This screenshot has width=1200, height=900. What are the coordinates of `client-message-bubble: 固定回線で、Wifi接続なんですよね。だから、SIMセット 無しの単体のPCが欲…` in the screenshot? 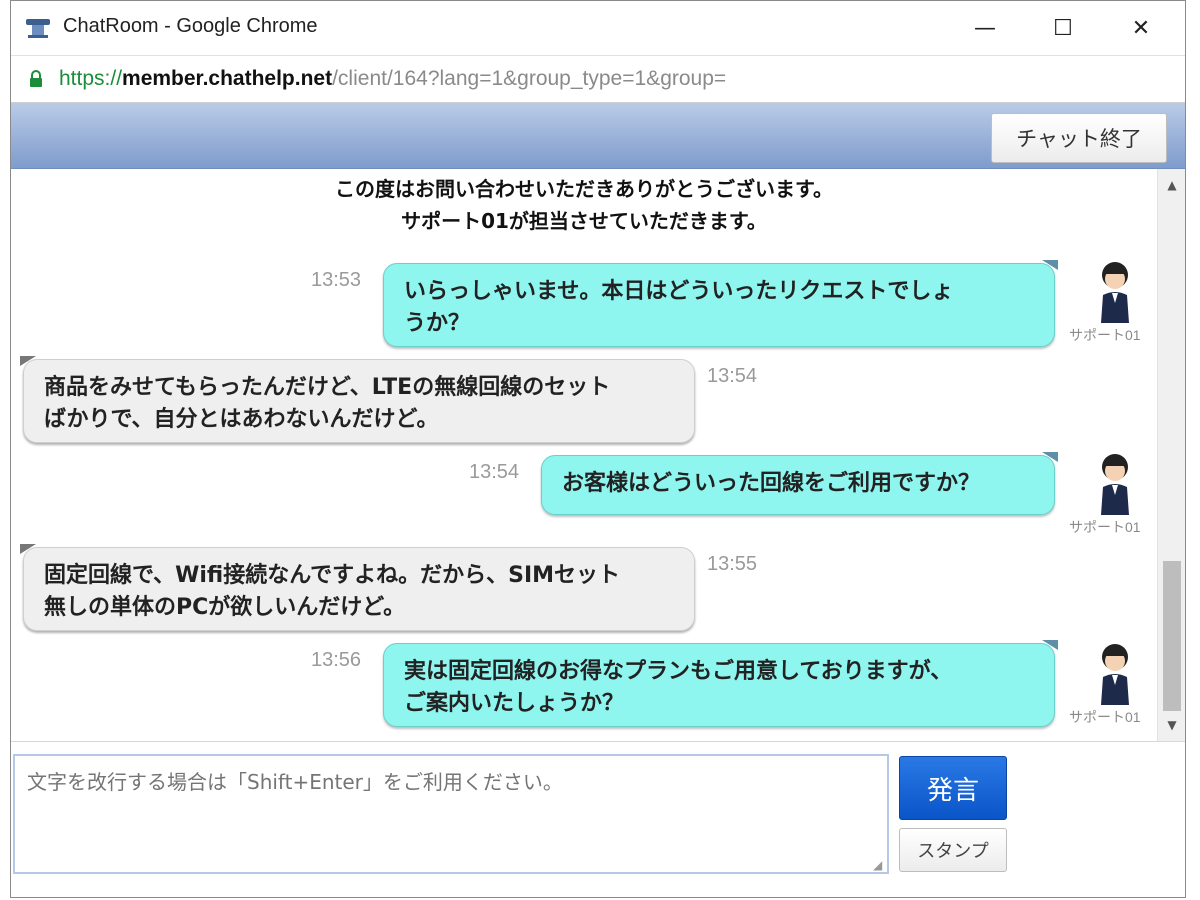 It's located at (357, 587).